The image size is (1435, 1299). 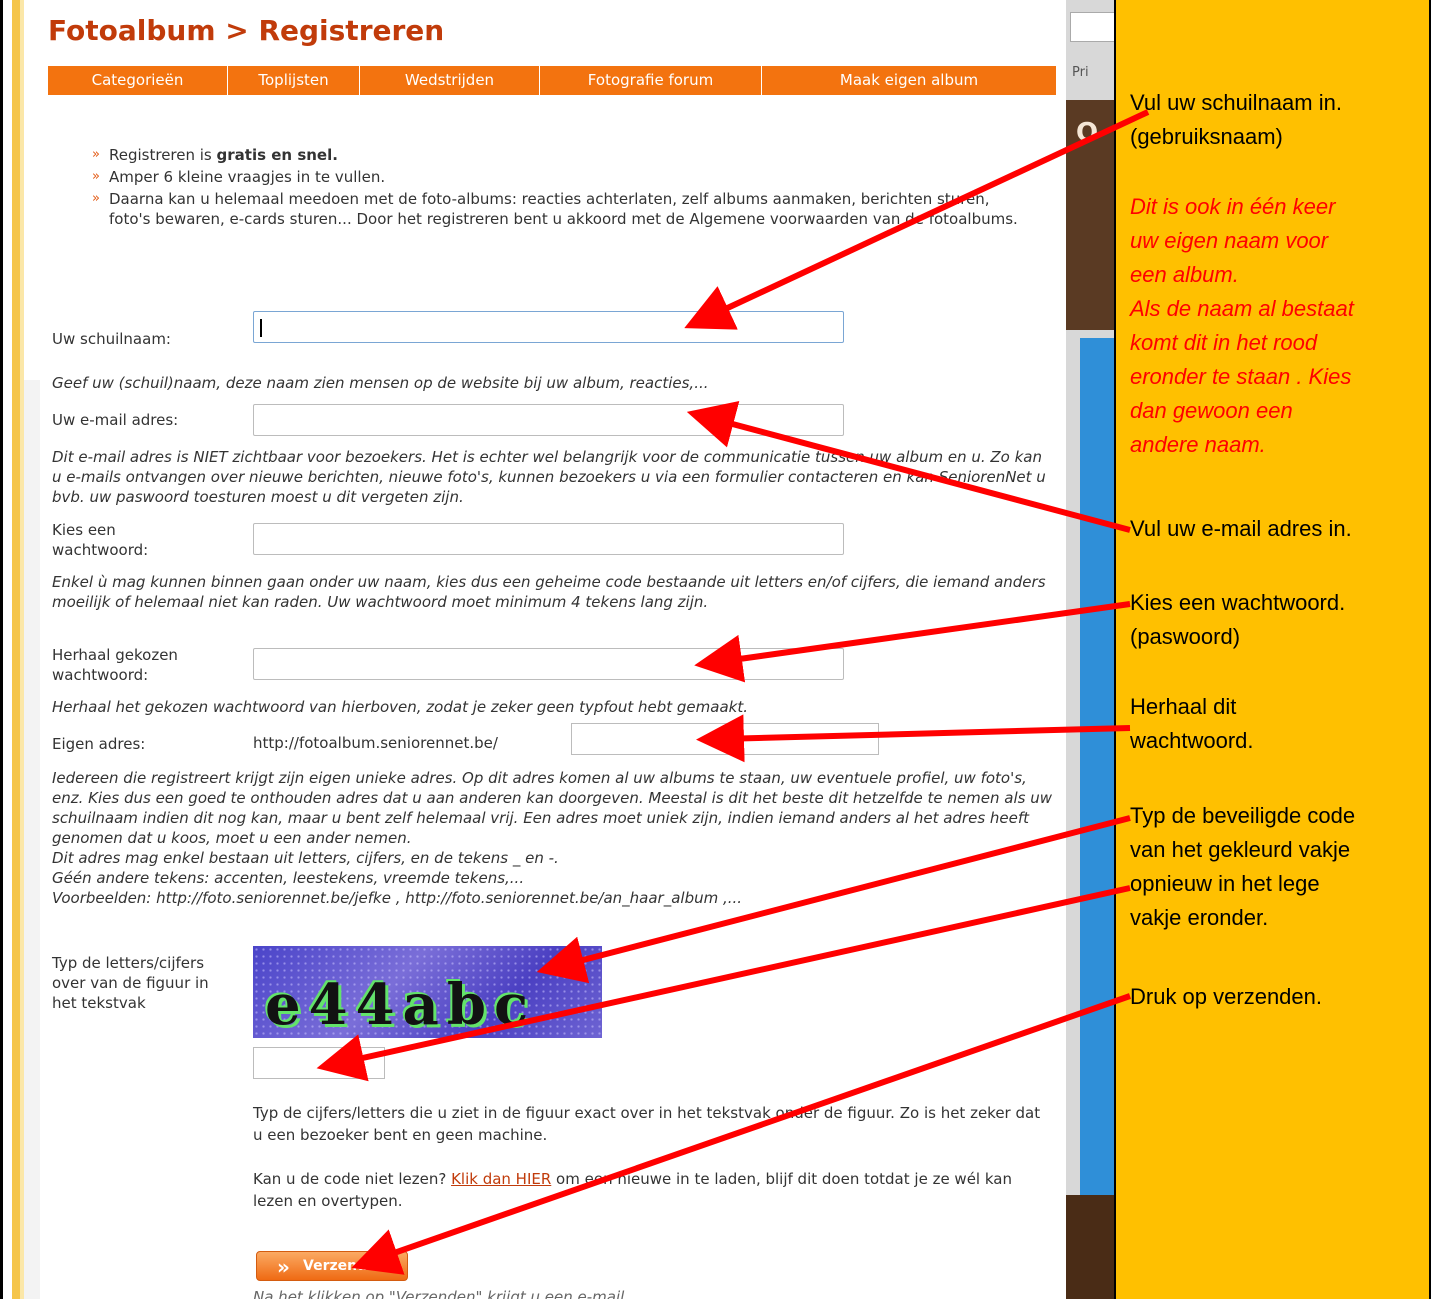 I want to click on arrow-to-submit, so click(x=741, y=1134).